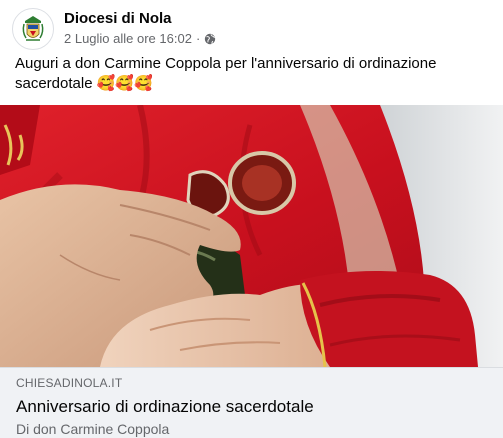 The image size is (503, 438). I want to click on page-avatar, so click(33, 29).